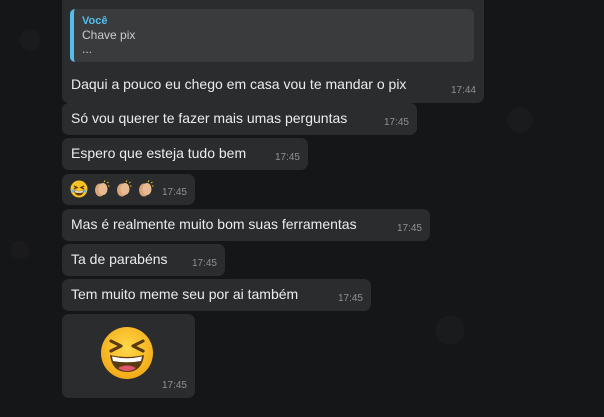 The width and height of the screenshot is (604, 417). I want to click on sticker-message: 17:45, so click(128, 356).